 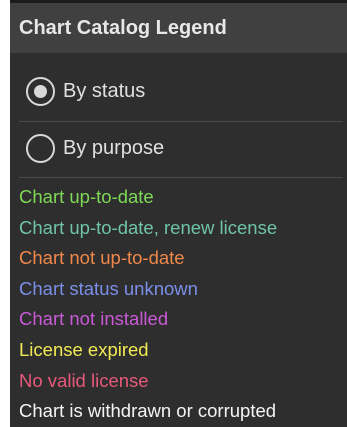 What do you see at coordinates (148, 227) in the screenshot?
I see `legend-item-renew-license: Chart up-to-date, renew license` at bounding box center [148, 227].